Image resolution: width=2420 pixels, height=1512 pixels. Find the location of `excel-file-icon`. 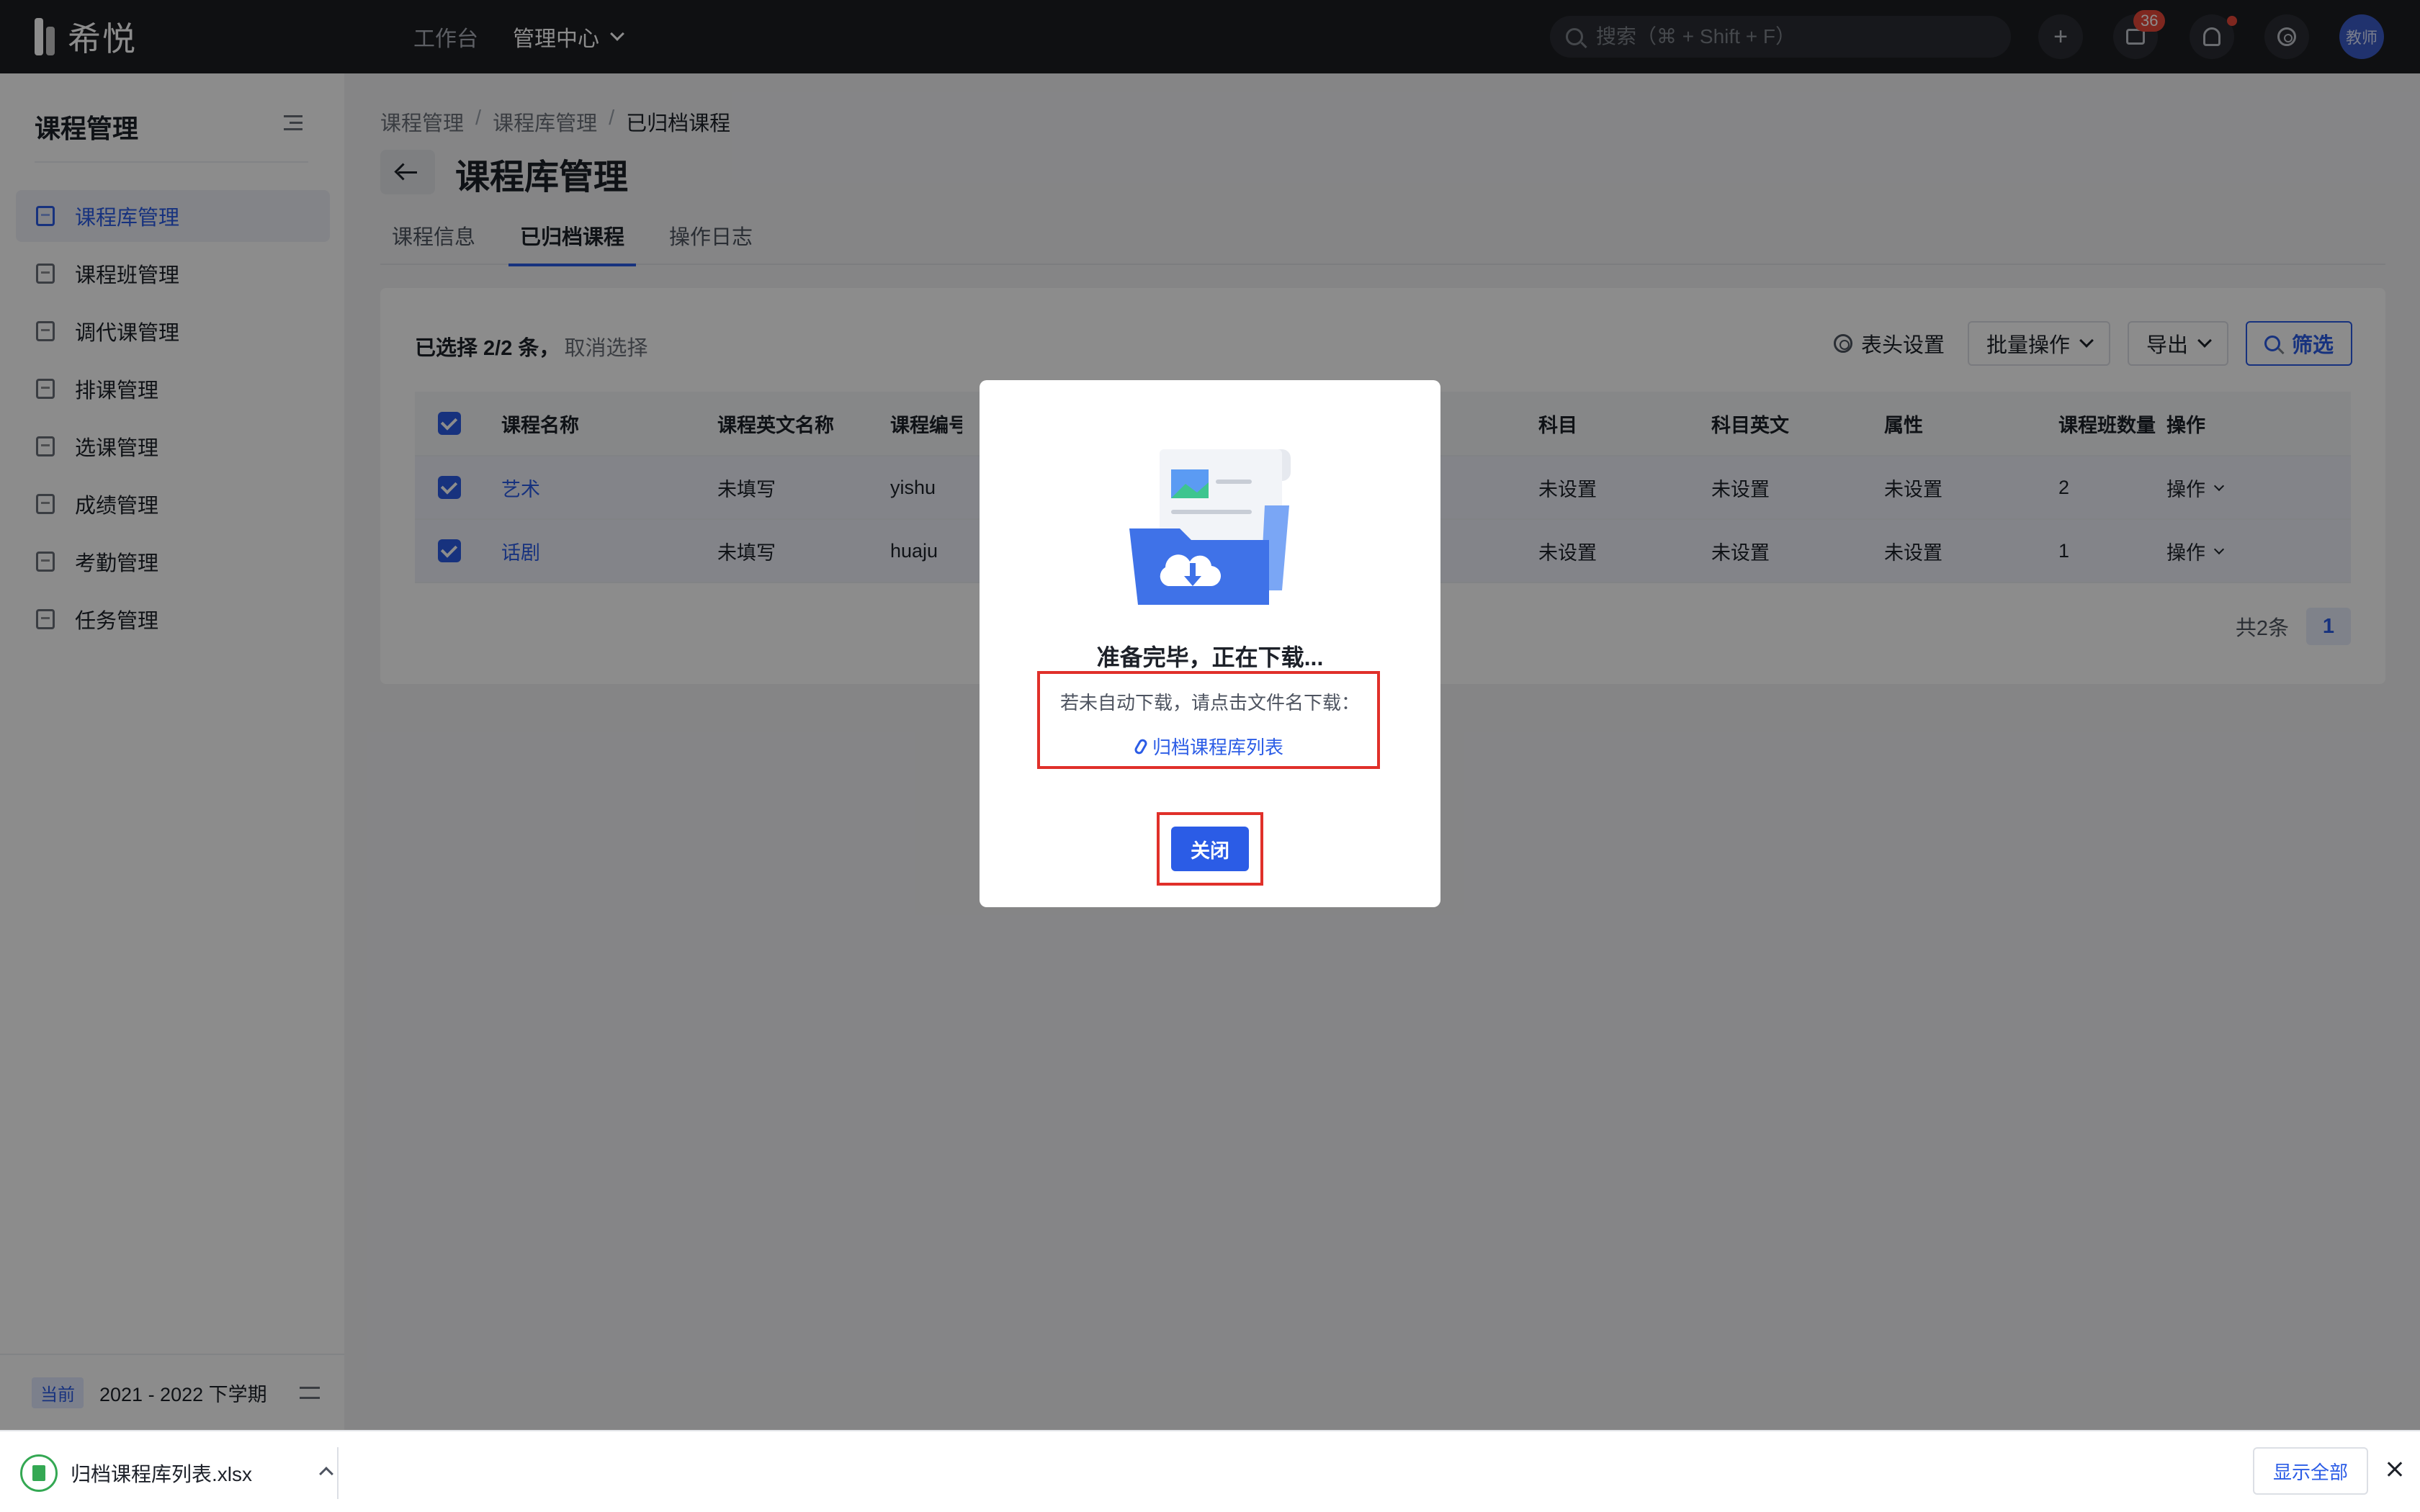

excel-file-icon is located at coordinates (39, 1473).